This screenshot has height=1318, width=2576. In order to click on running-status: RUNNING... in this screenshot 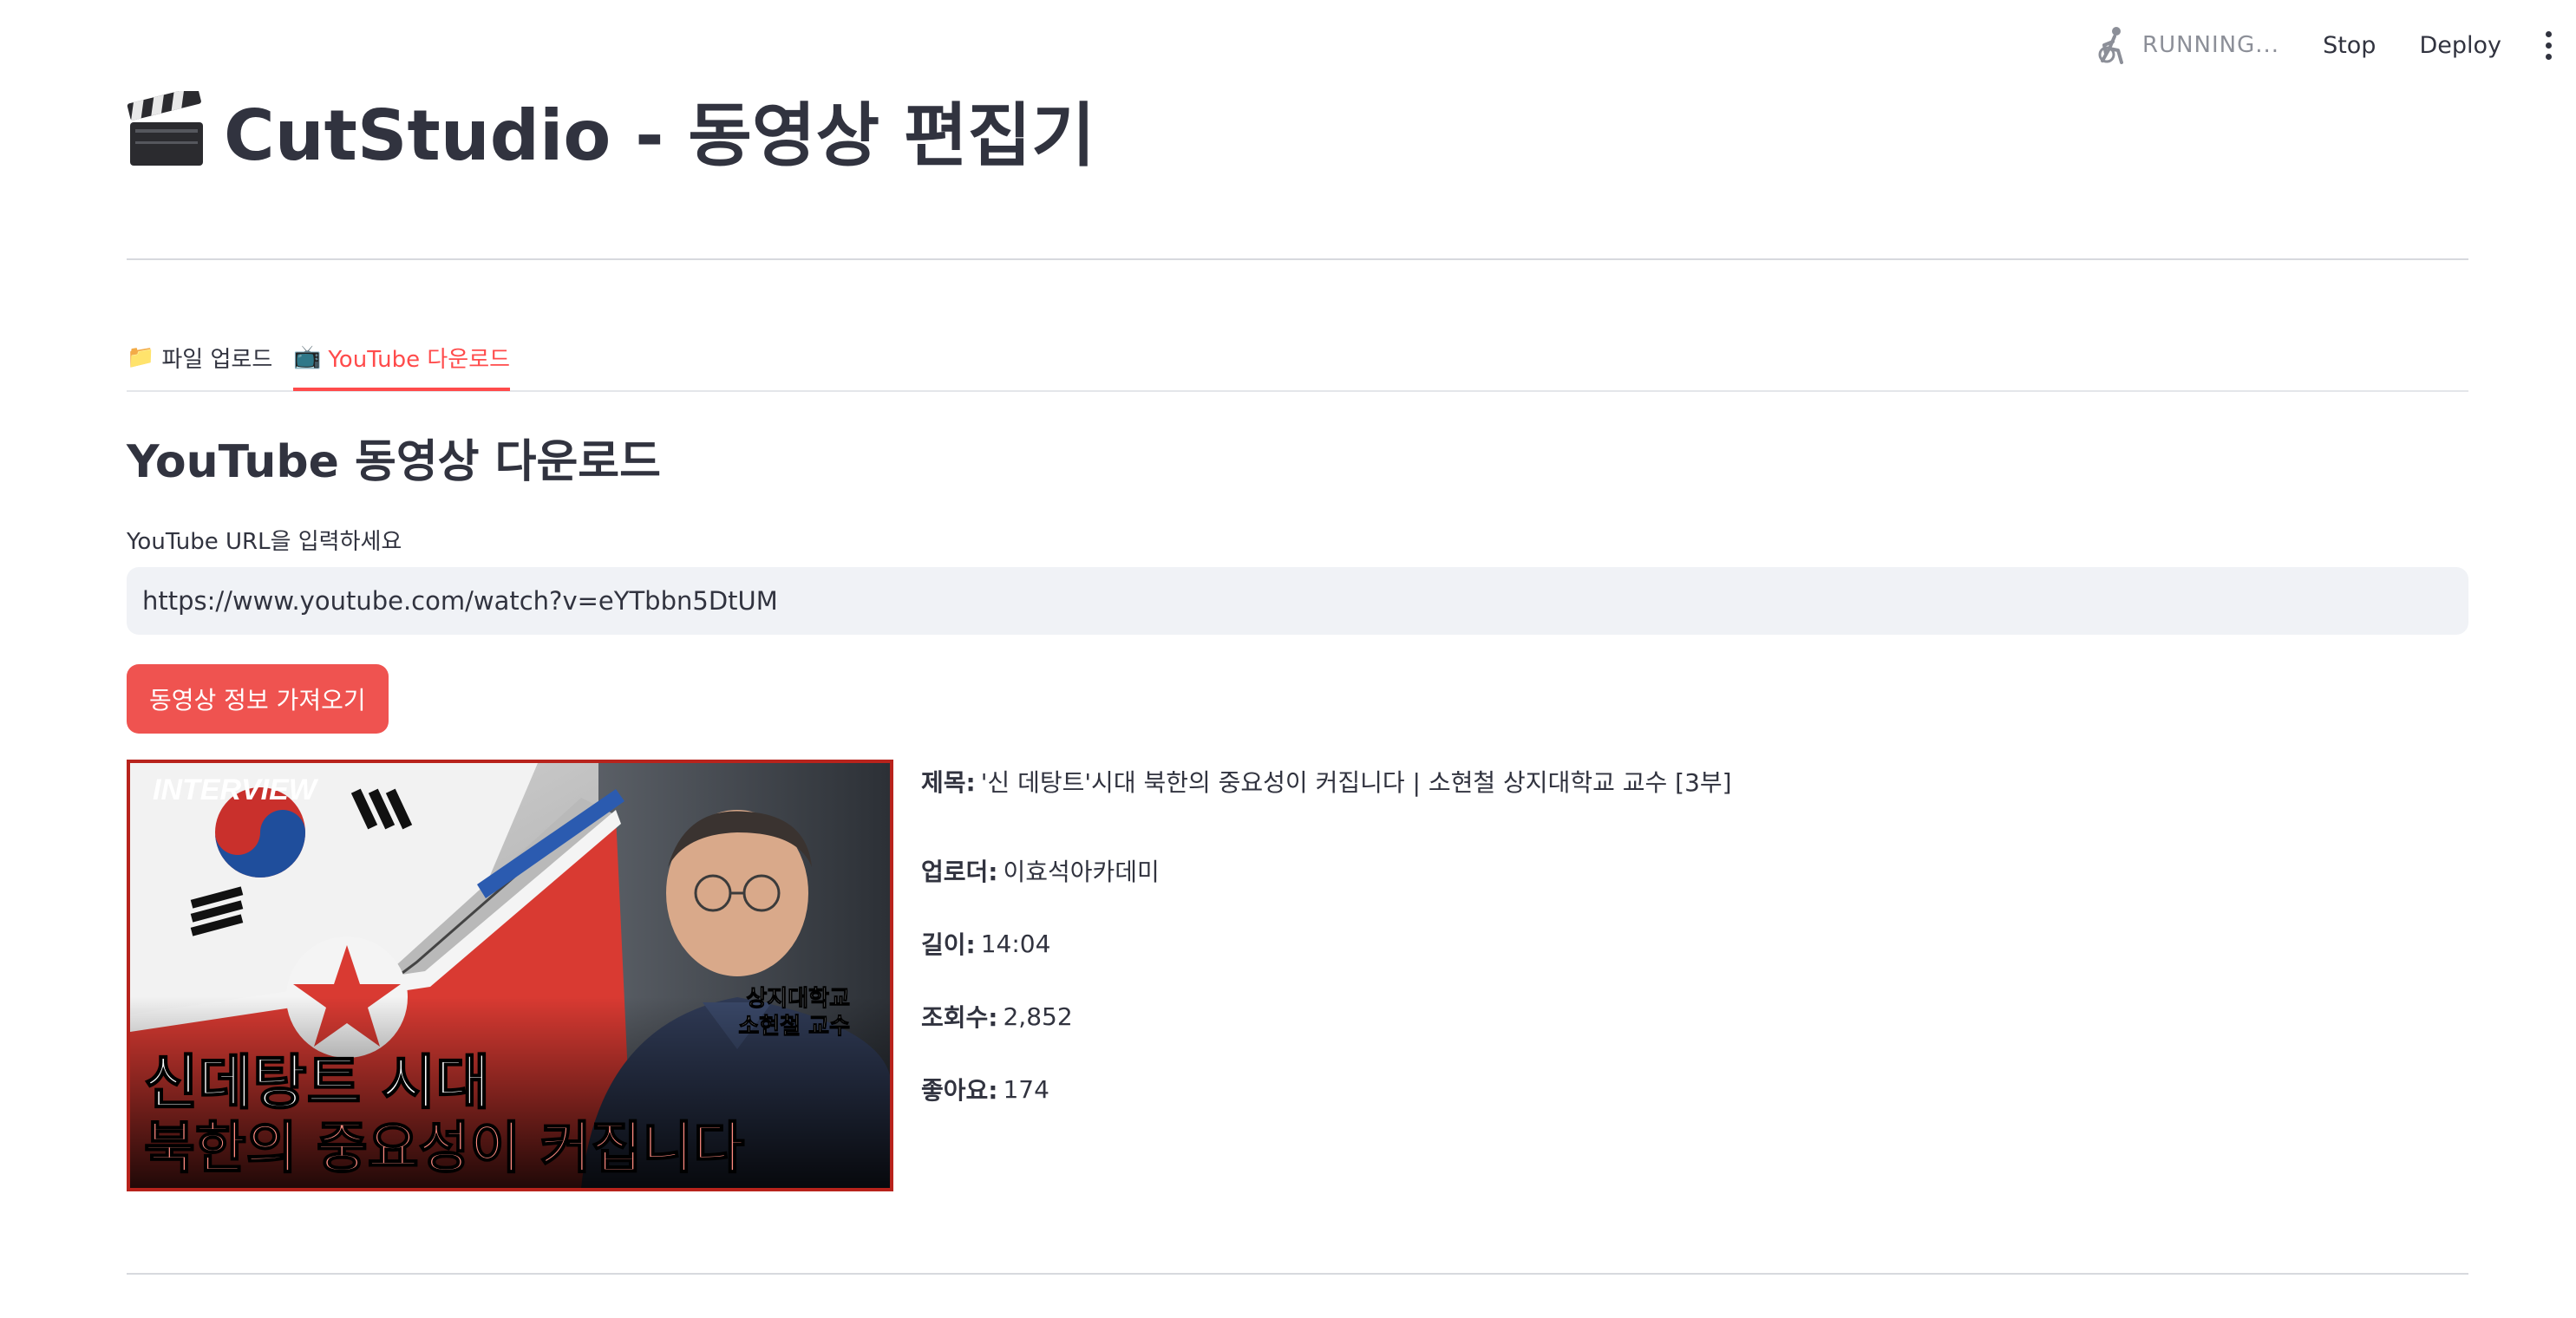, I will do `click(2211, 45)`.